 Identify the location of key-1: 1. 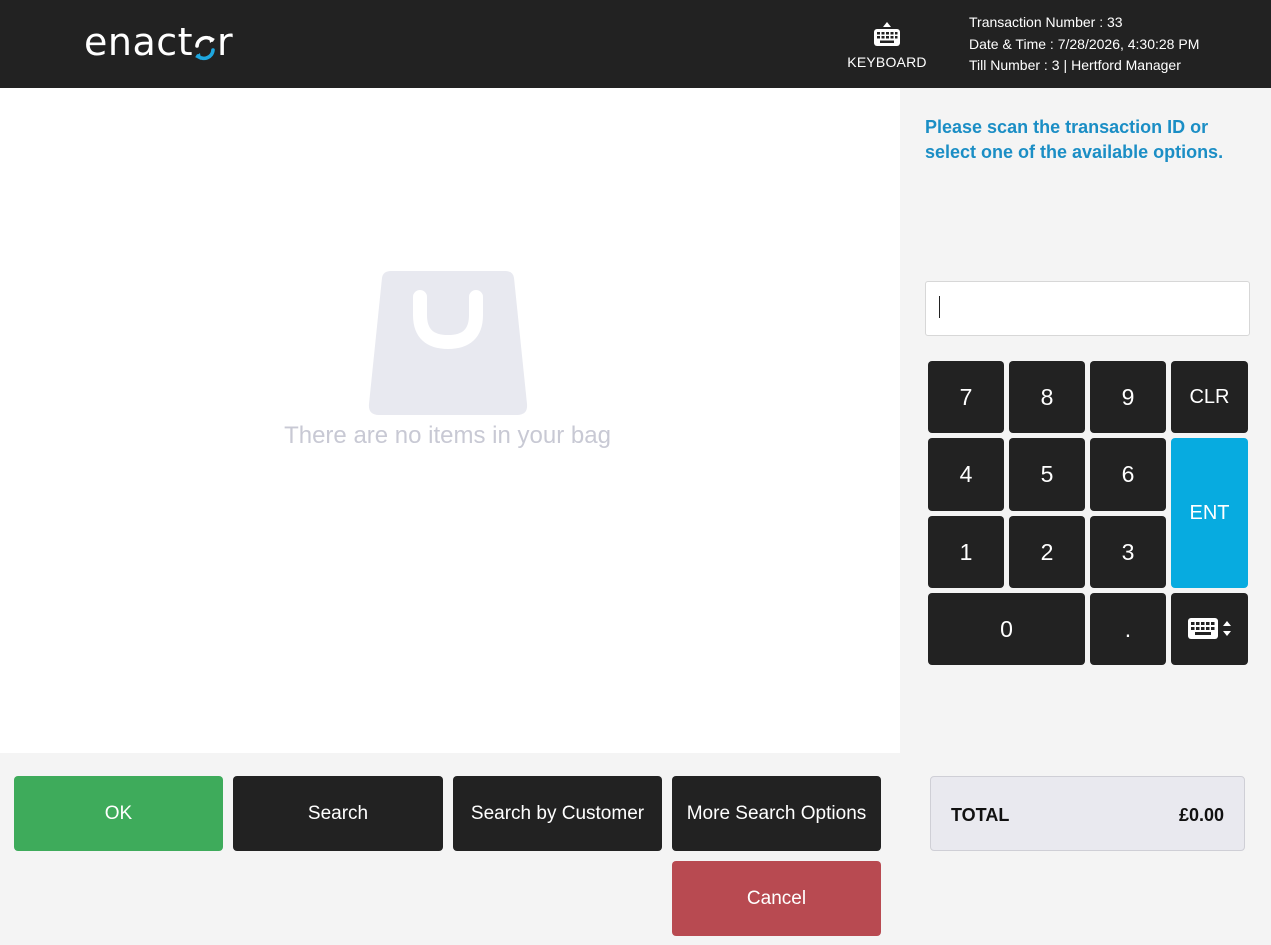
(966, 552).